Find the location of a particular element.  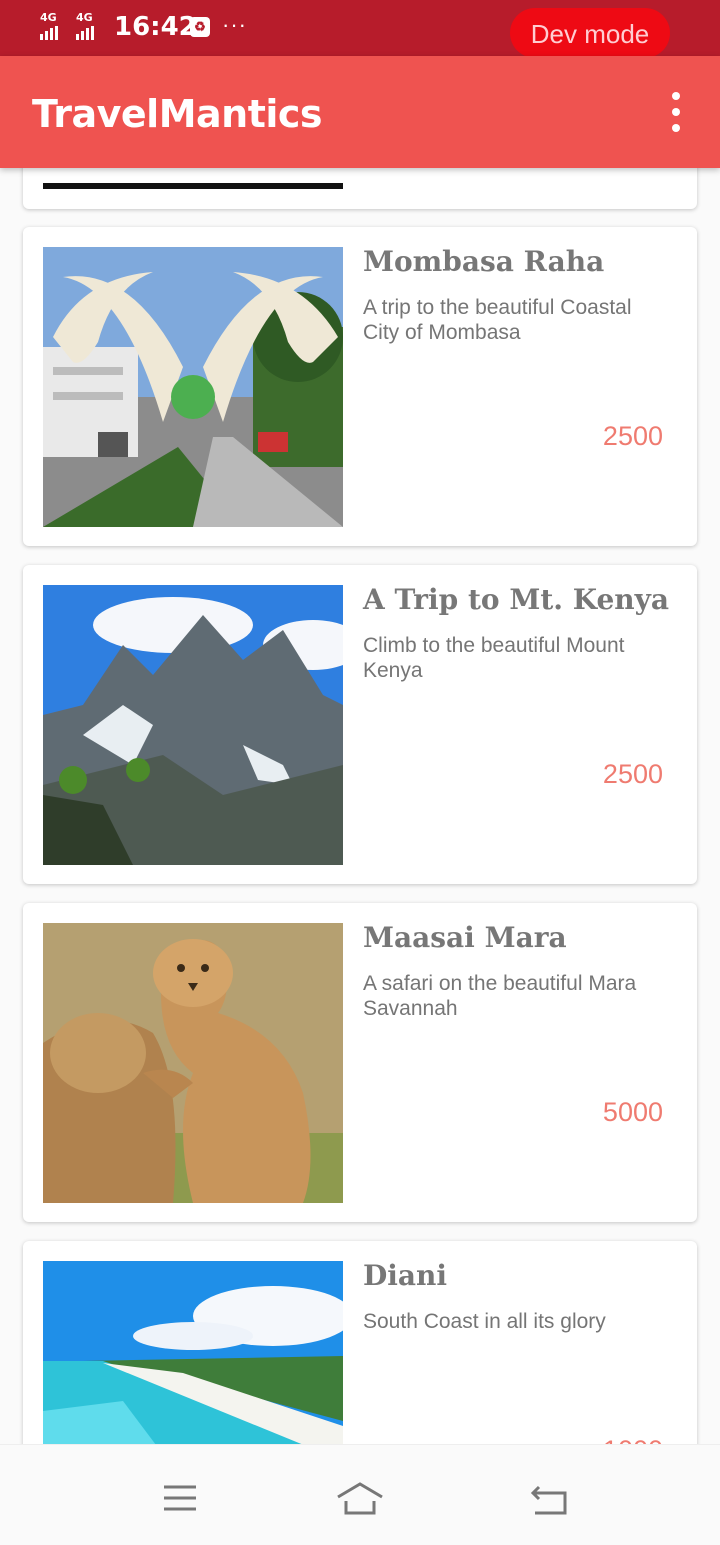

app-bar: TravelMantics is located at coordinates (360, 112).